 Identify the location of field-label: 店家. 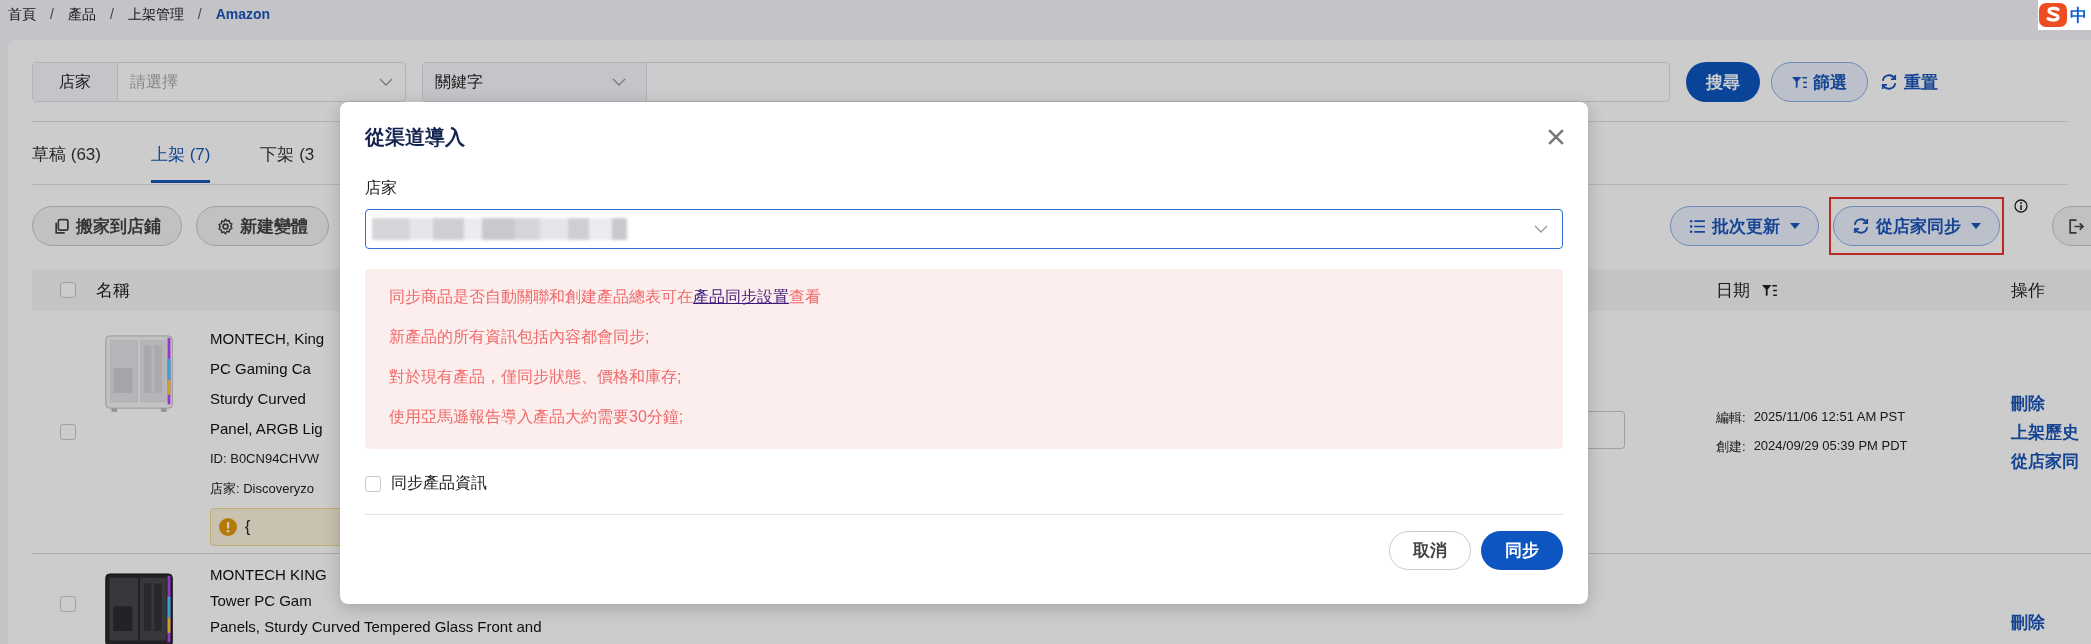
(381, 188).